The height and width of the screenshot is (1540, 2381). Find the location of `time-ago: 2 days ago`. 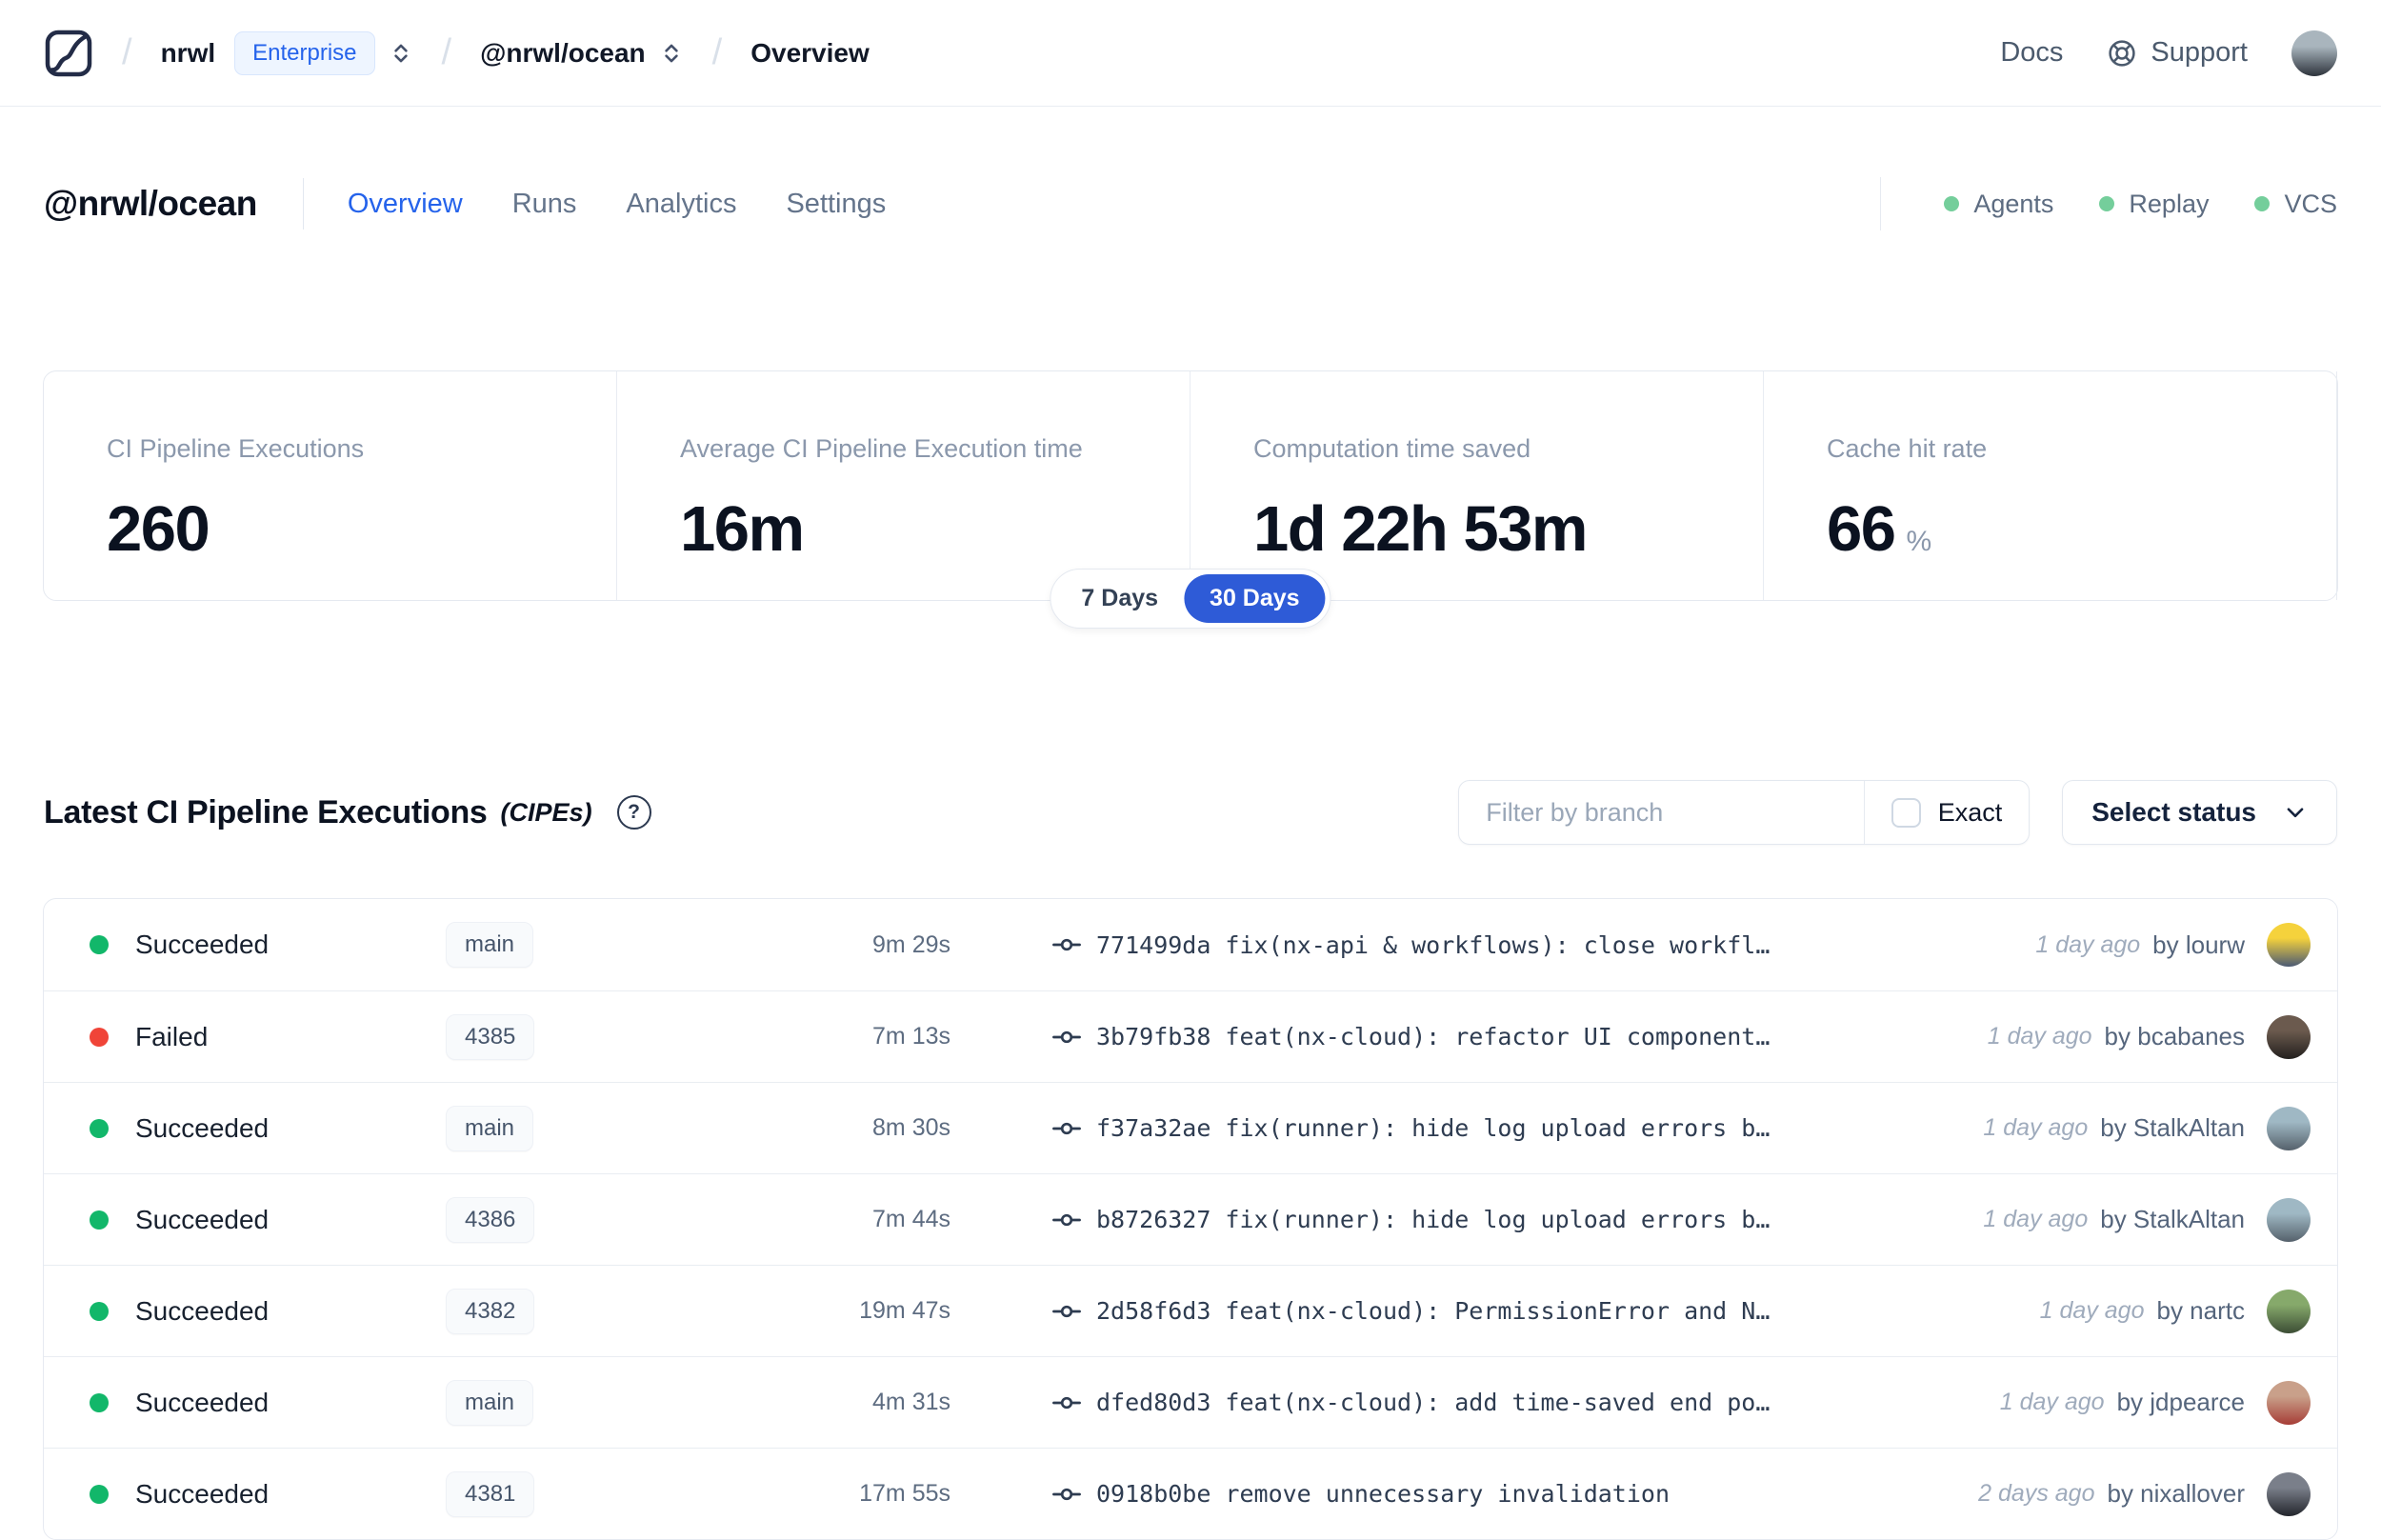

time-ago: 2 days ago is located at coordinates (2037, 1493).